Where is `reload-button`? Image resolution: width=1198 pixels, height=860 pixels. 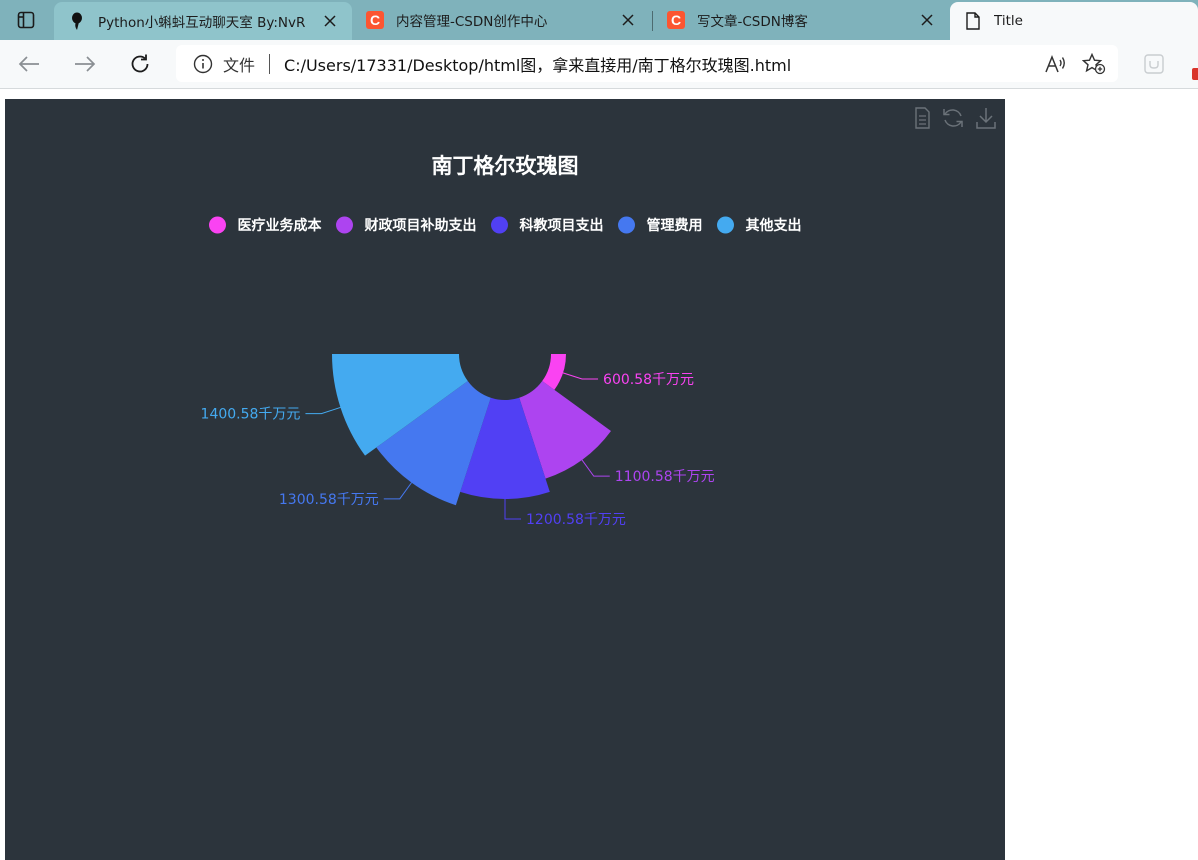 reload-button is located at coordinates (140, 64).